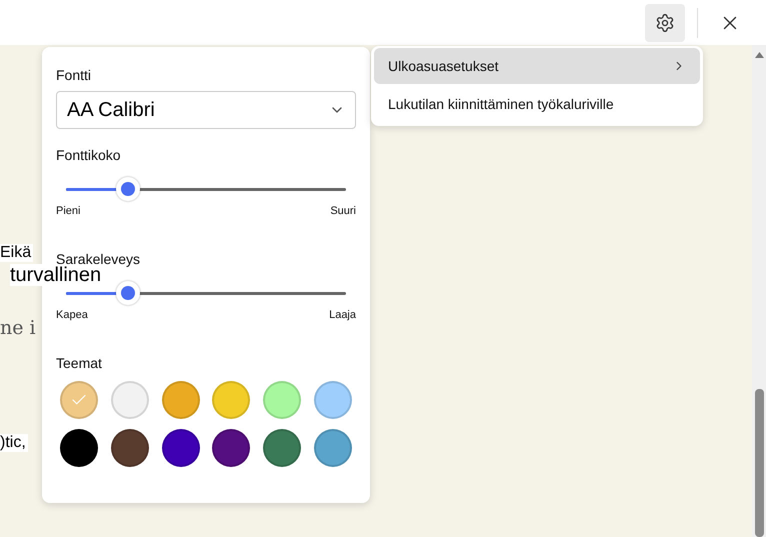 This screenshot has width=766, height=537. What do you see at coordinates (72, 315) in the screenshot?
I see `min-label: Kapea` at bounding box center [72, 315].